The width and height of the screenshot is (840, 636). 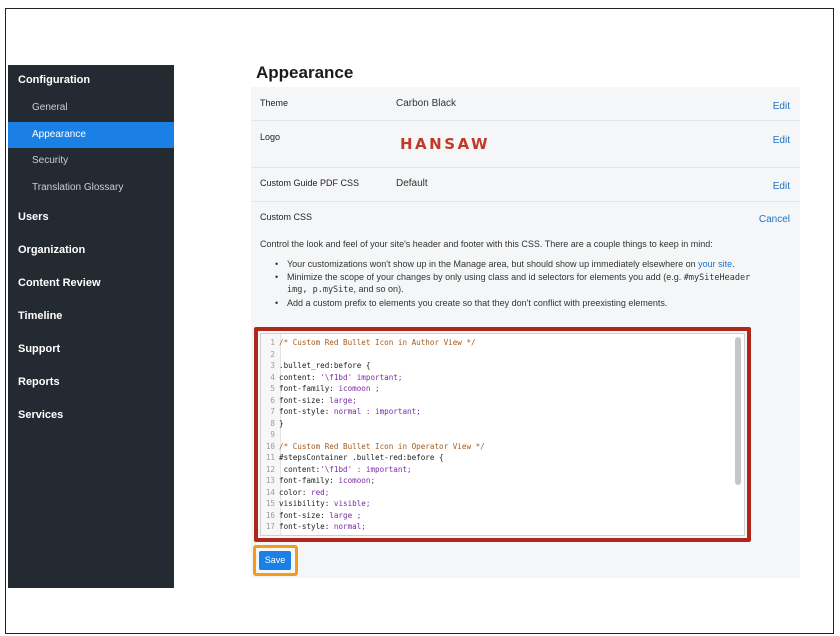 I want to click on your-site-link: your site, so click(x=715, y=264).